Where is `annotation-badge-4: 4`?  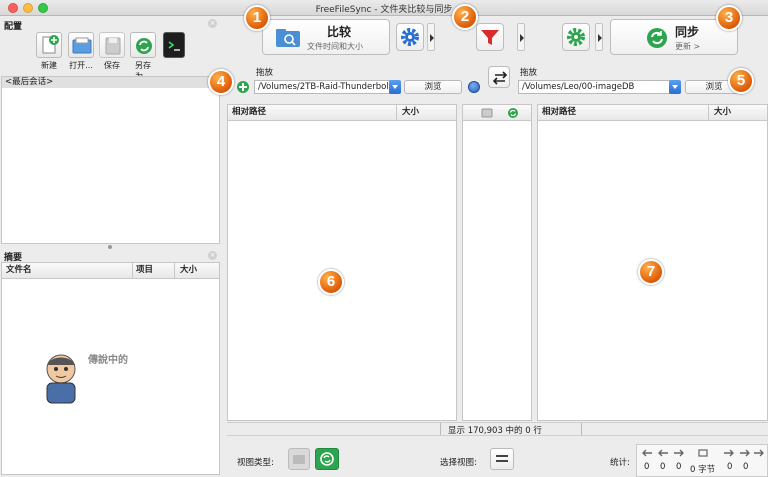
annotation-badge-4: 4 is located at coordinates (221, 82).